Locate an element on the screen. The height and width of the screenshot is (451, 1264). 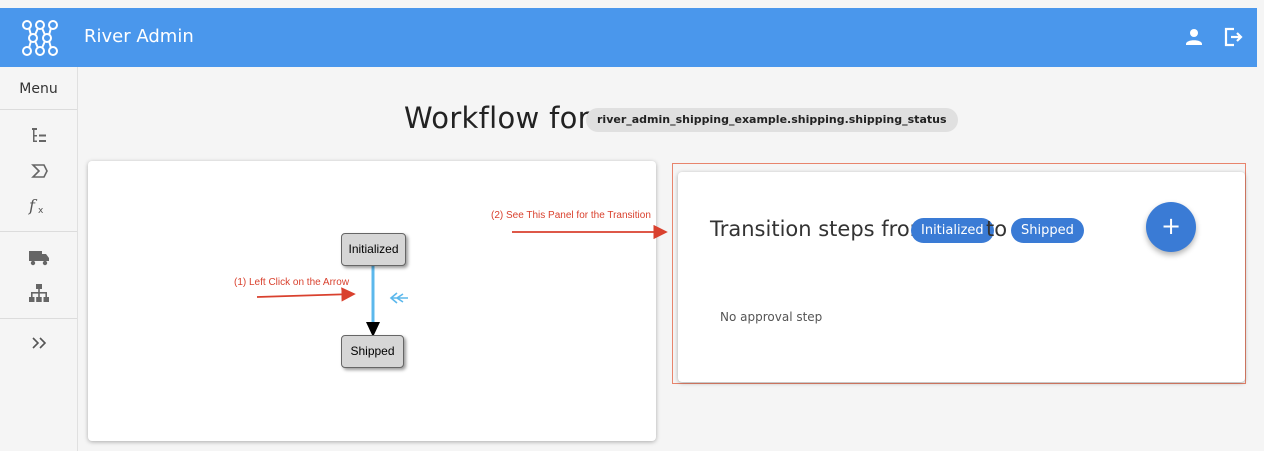
source-state-chip: Initialized is located at coordinates (952, 230).